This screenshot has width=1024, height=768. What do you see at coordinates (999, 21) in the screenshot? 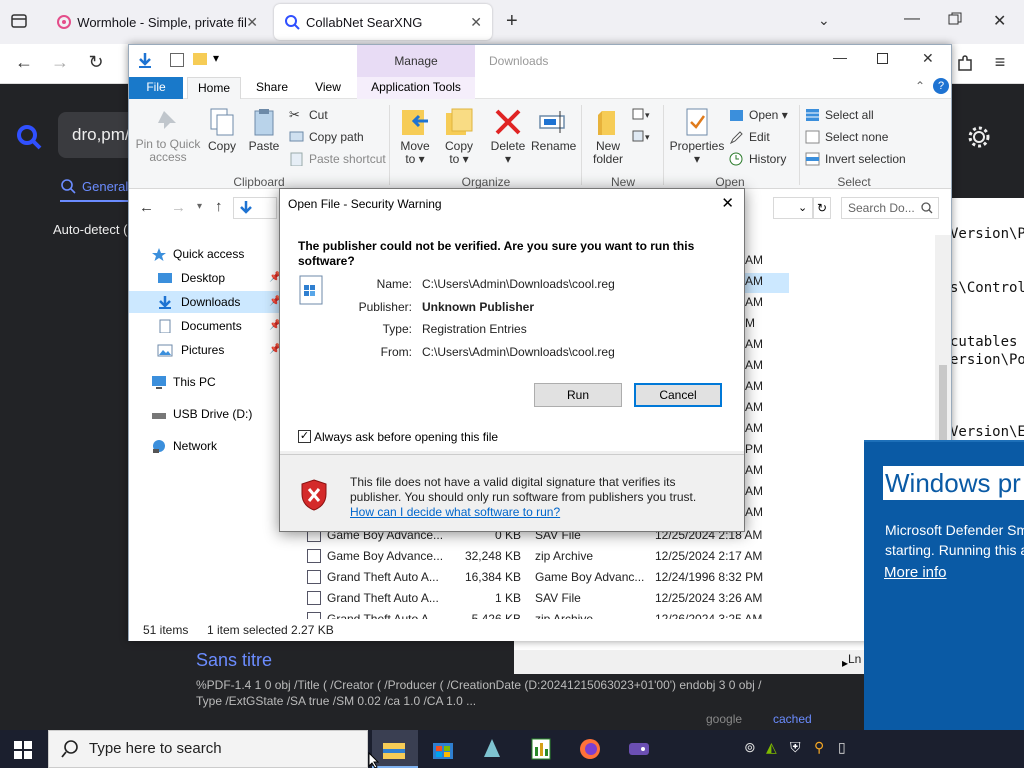
I see `close-window-icon: ✕` at bounding box center [999, 21].